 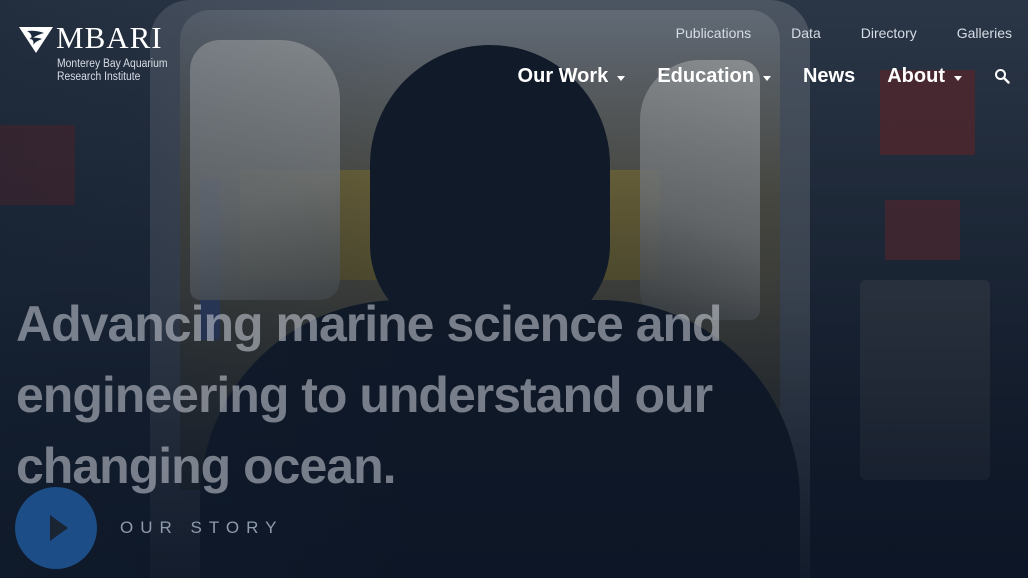 I want to click on util-link-data: Data, so click(x=806, y=33).